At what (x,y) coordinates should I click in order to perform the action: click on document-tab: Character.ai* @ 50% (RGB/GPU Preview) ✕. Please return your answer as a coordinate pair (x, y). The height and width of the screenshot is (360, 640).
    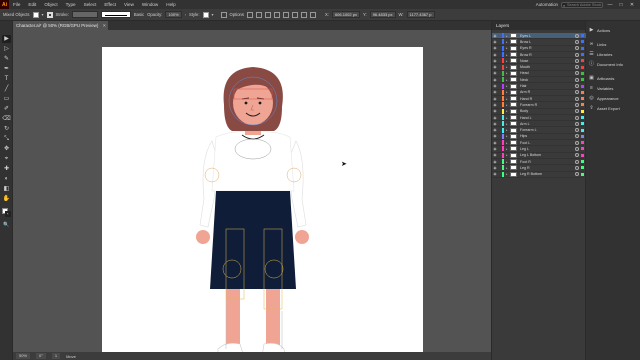
    Looking at the image, I should click on (60, 25).